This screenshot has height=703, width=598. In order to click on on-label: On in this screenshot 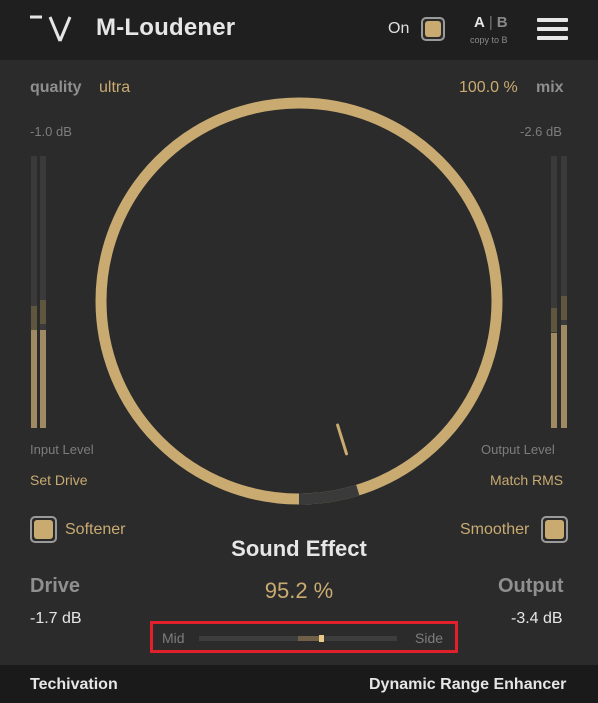, I will do `click(399, 28)`.